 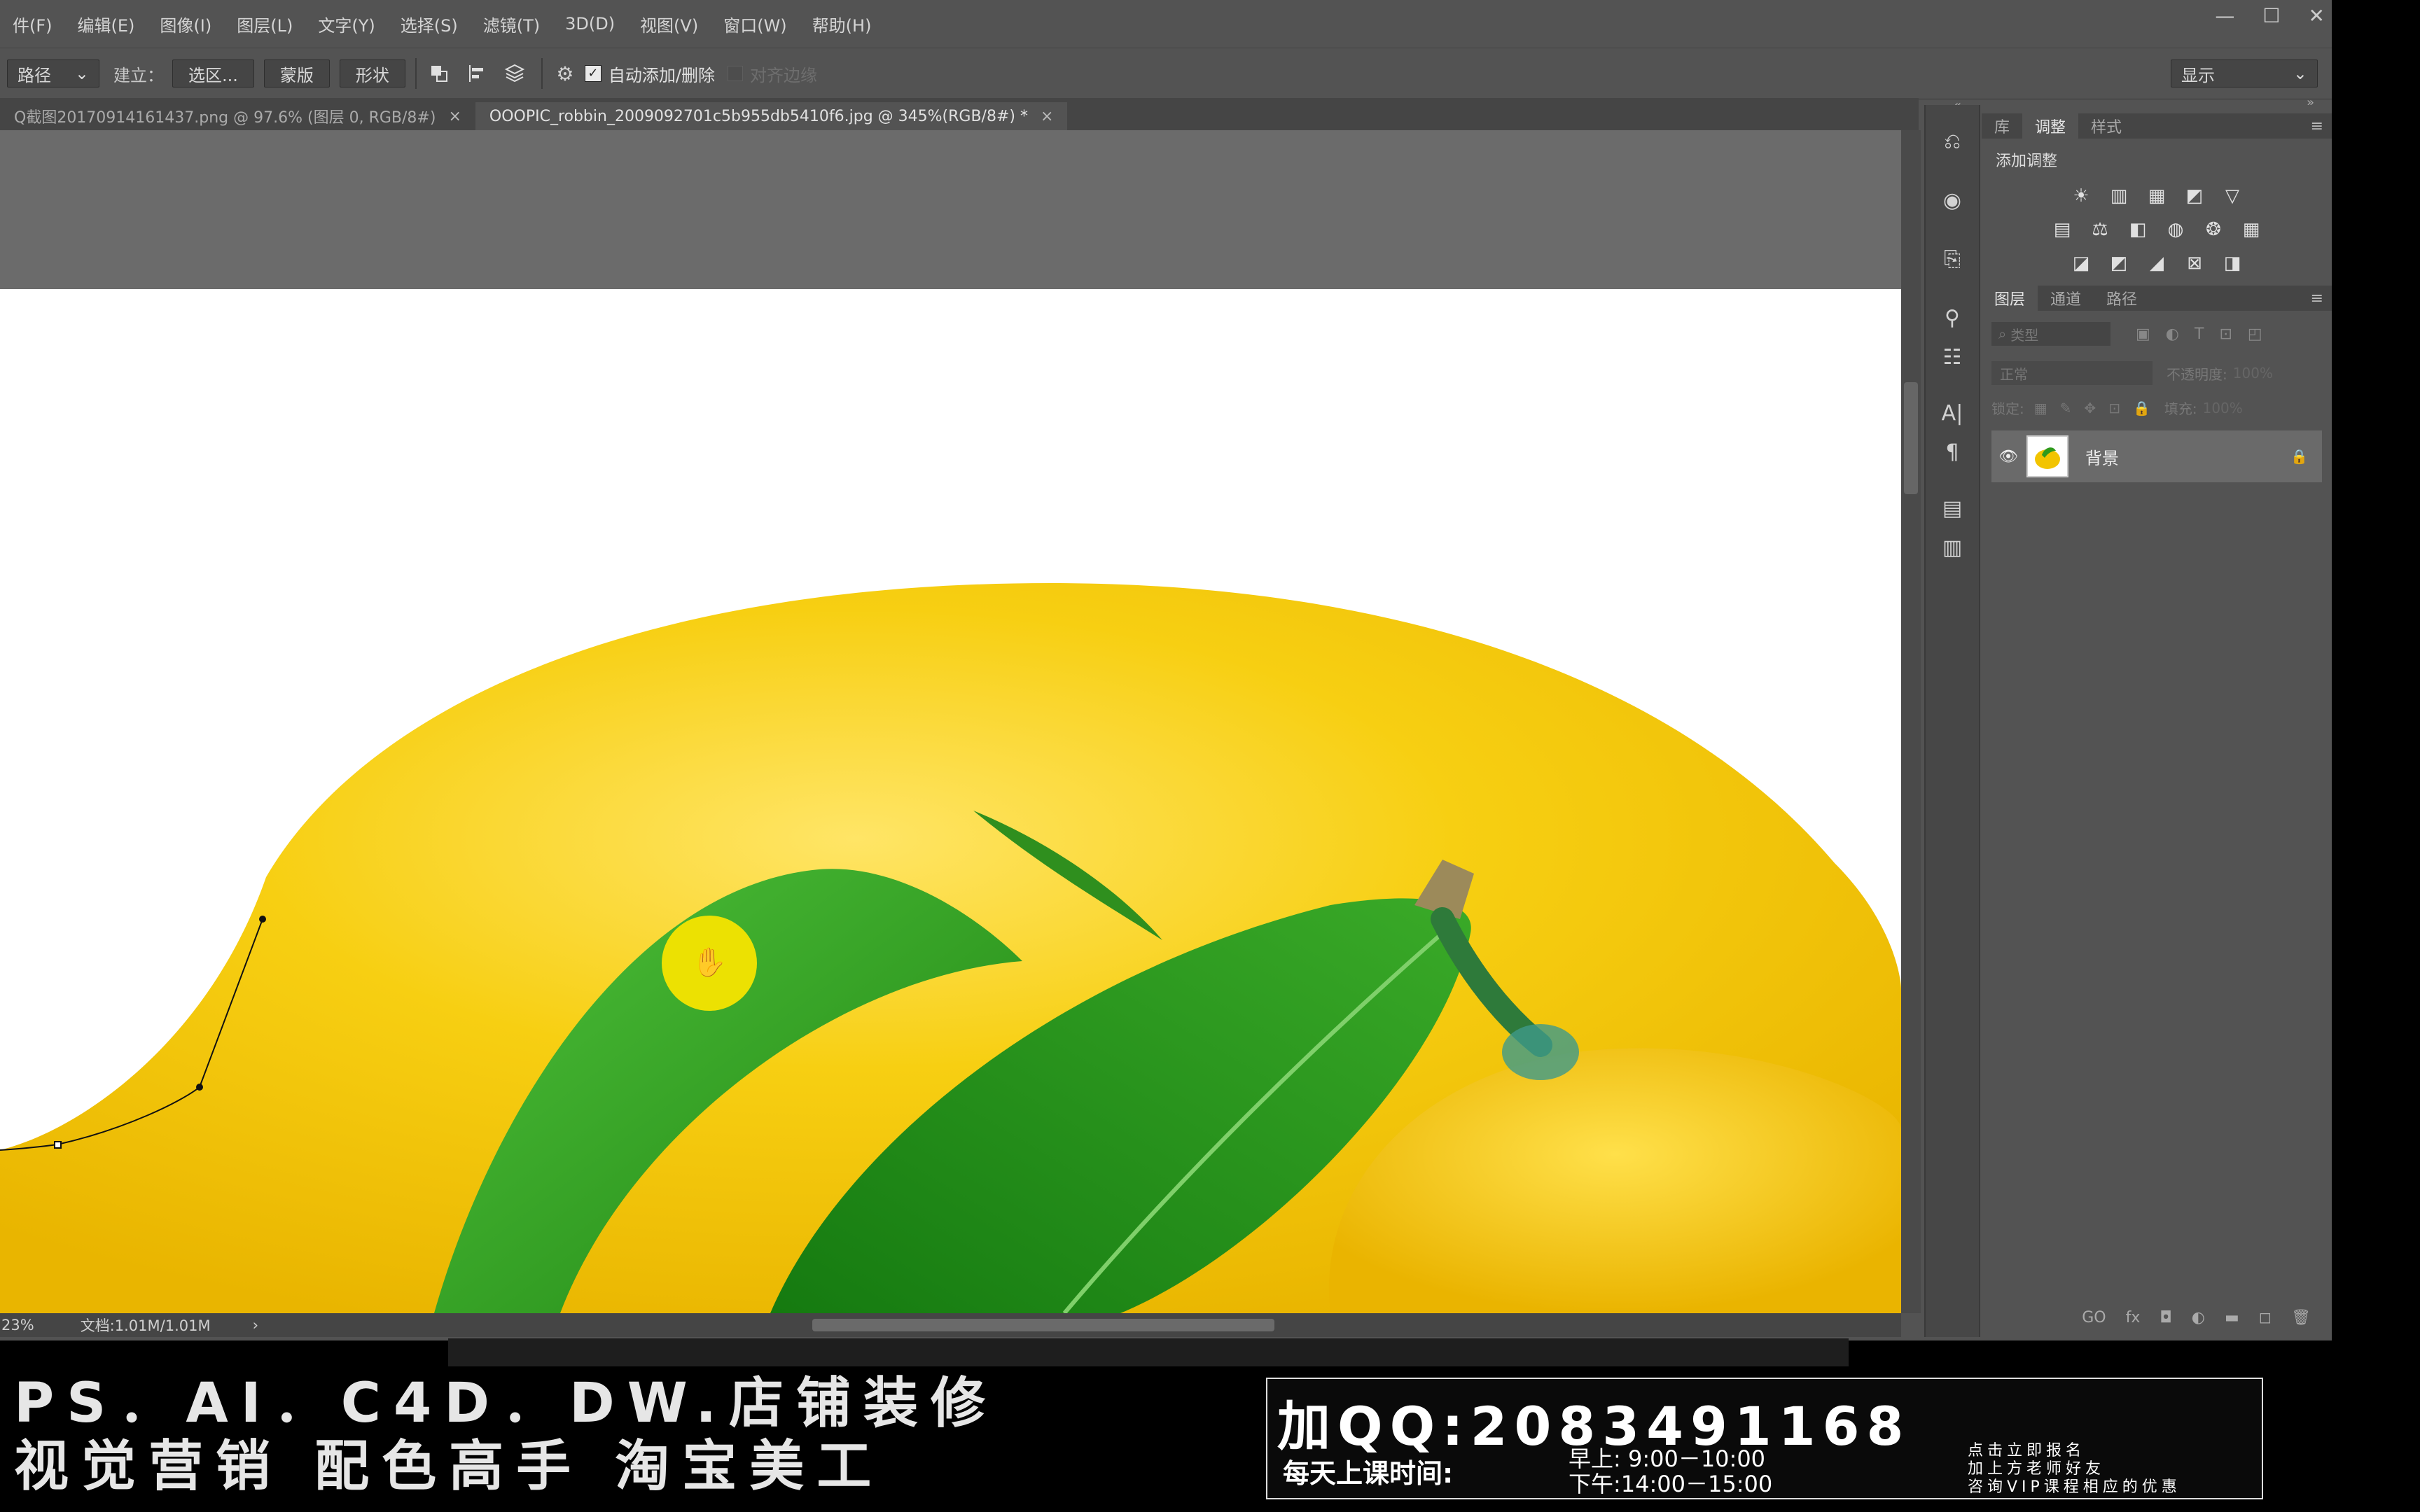 What do you see at coordinates (2232, 1317) in the screenshot?
I see `new-group-icon: ▬` at bounding box center [2232, 1317].